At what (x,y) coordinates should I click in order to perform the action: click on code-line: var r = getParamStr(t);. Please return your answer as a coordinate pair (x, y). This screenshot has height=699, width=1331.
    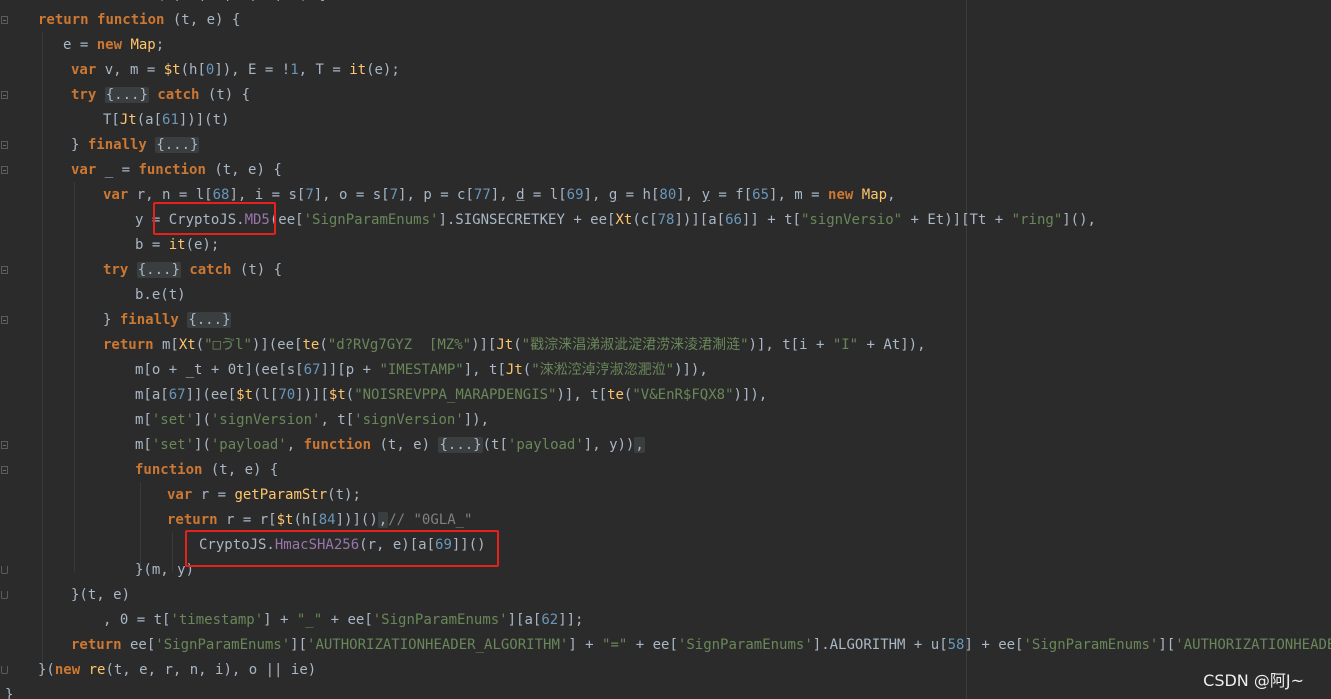
    Looking at the image, I should click on (264, 495).